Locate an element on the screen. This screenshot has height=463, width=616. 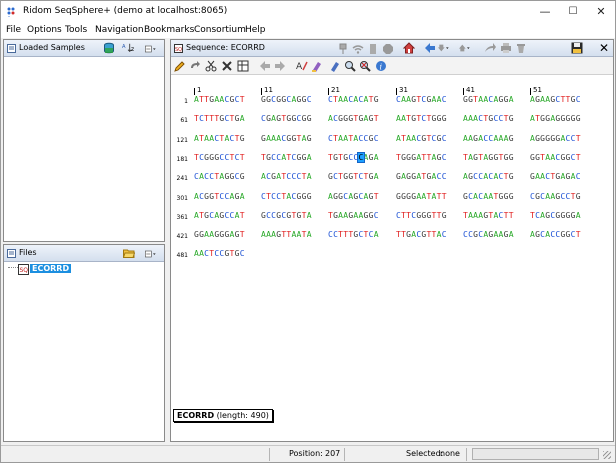
sequence-block: TCTTTGCTGA is located at coordinates (219, 118).